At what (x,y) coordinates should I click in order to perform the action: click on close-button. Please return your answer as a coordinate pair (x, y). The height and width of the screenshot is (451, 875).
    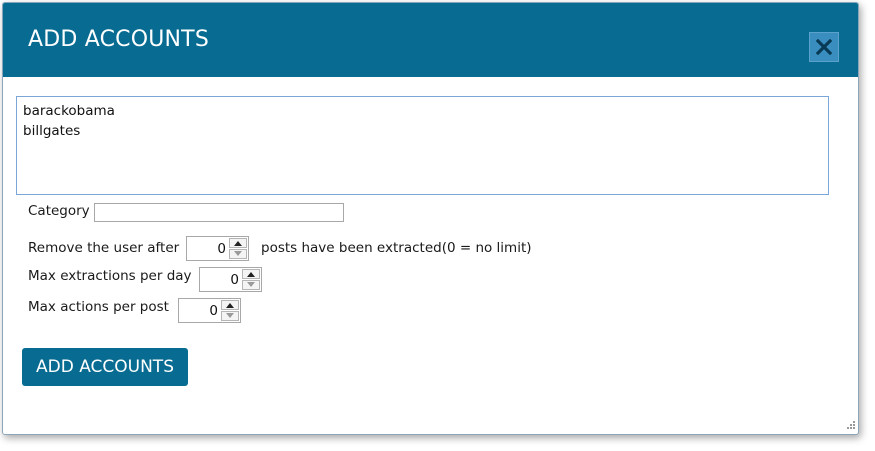
    Looking at the image, I should click on (824, 47).